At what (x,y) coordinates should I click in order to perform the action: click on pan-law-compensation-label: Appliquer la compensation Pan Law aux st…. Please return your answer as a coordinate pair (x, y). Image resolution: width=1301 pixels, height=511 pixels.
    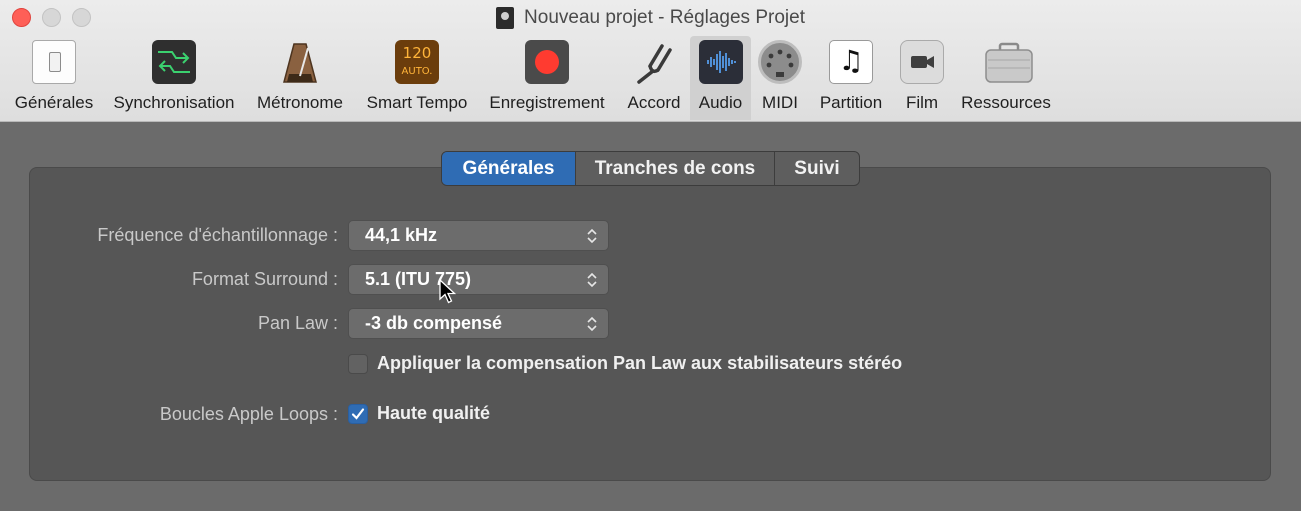
    Looking at the image, I should click on (640, 363).